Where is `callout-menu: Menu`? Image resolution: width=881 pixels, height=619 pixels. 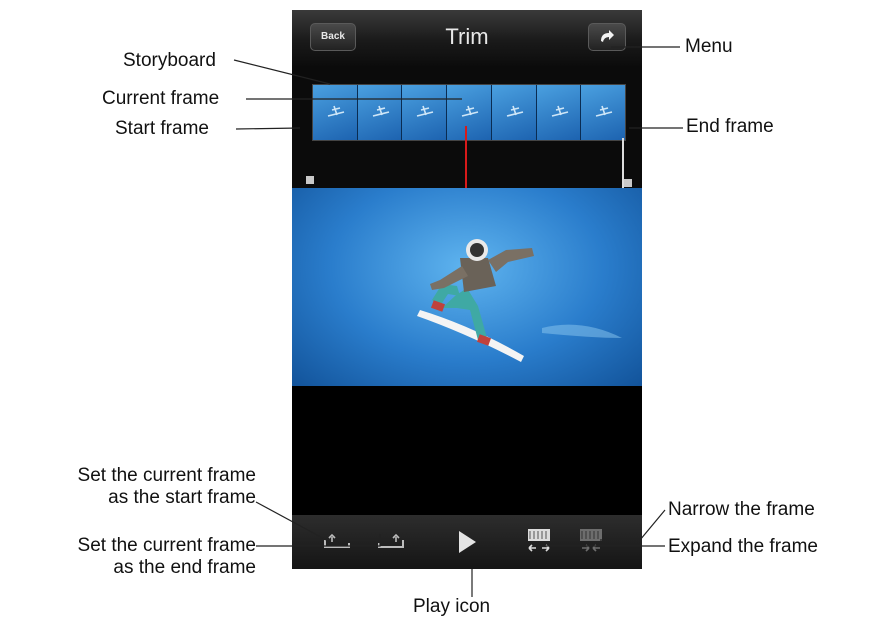
callout-menu: Menu is located at coordinates (709, 46).